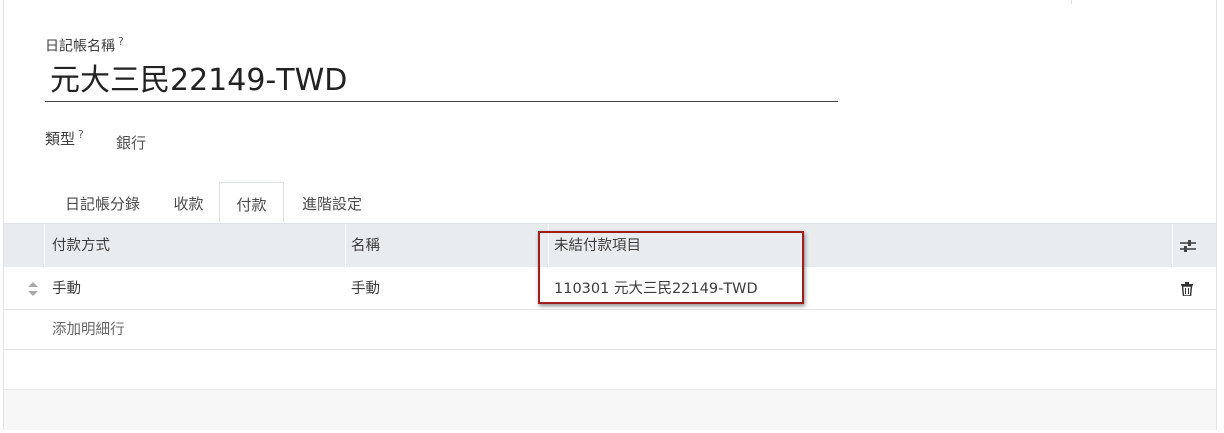  Describe the element at coordinates (332, 202) in the screenshot. I see `tab-advanced-settings: 進階設定` at that location.